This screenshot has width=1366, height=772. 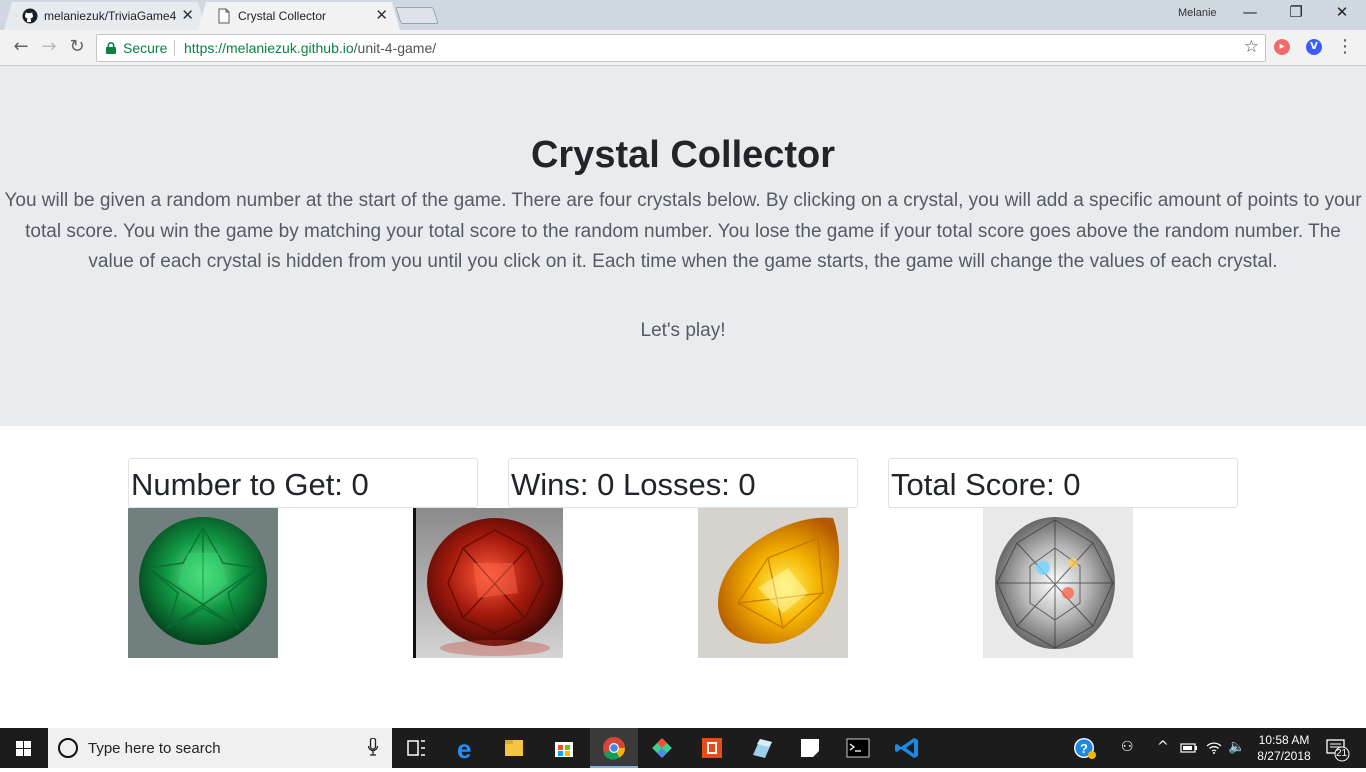 I want to click on minimize-icon: —, so click(x=1250, y=12).